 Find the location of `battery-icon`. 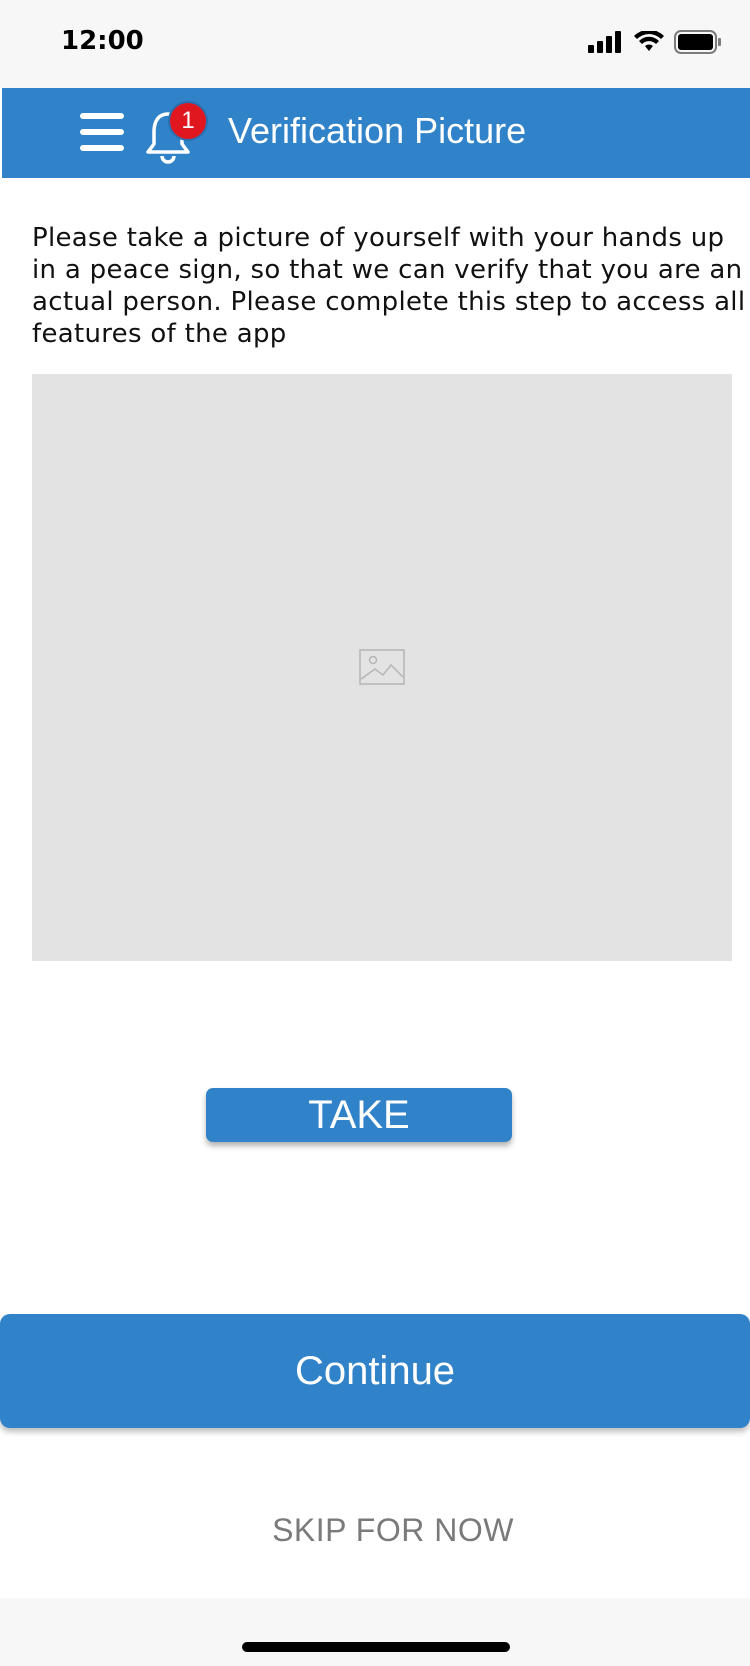

battery-icon is located at coordinates (697, 42).